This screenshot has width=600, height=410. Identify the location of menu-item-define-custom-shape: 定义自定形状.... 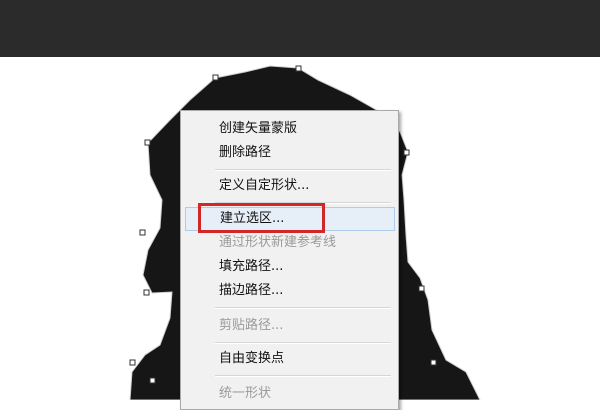
(290, 186).